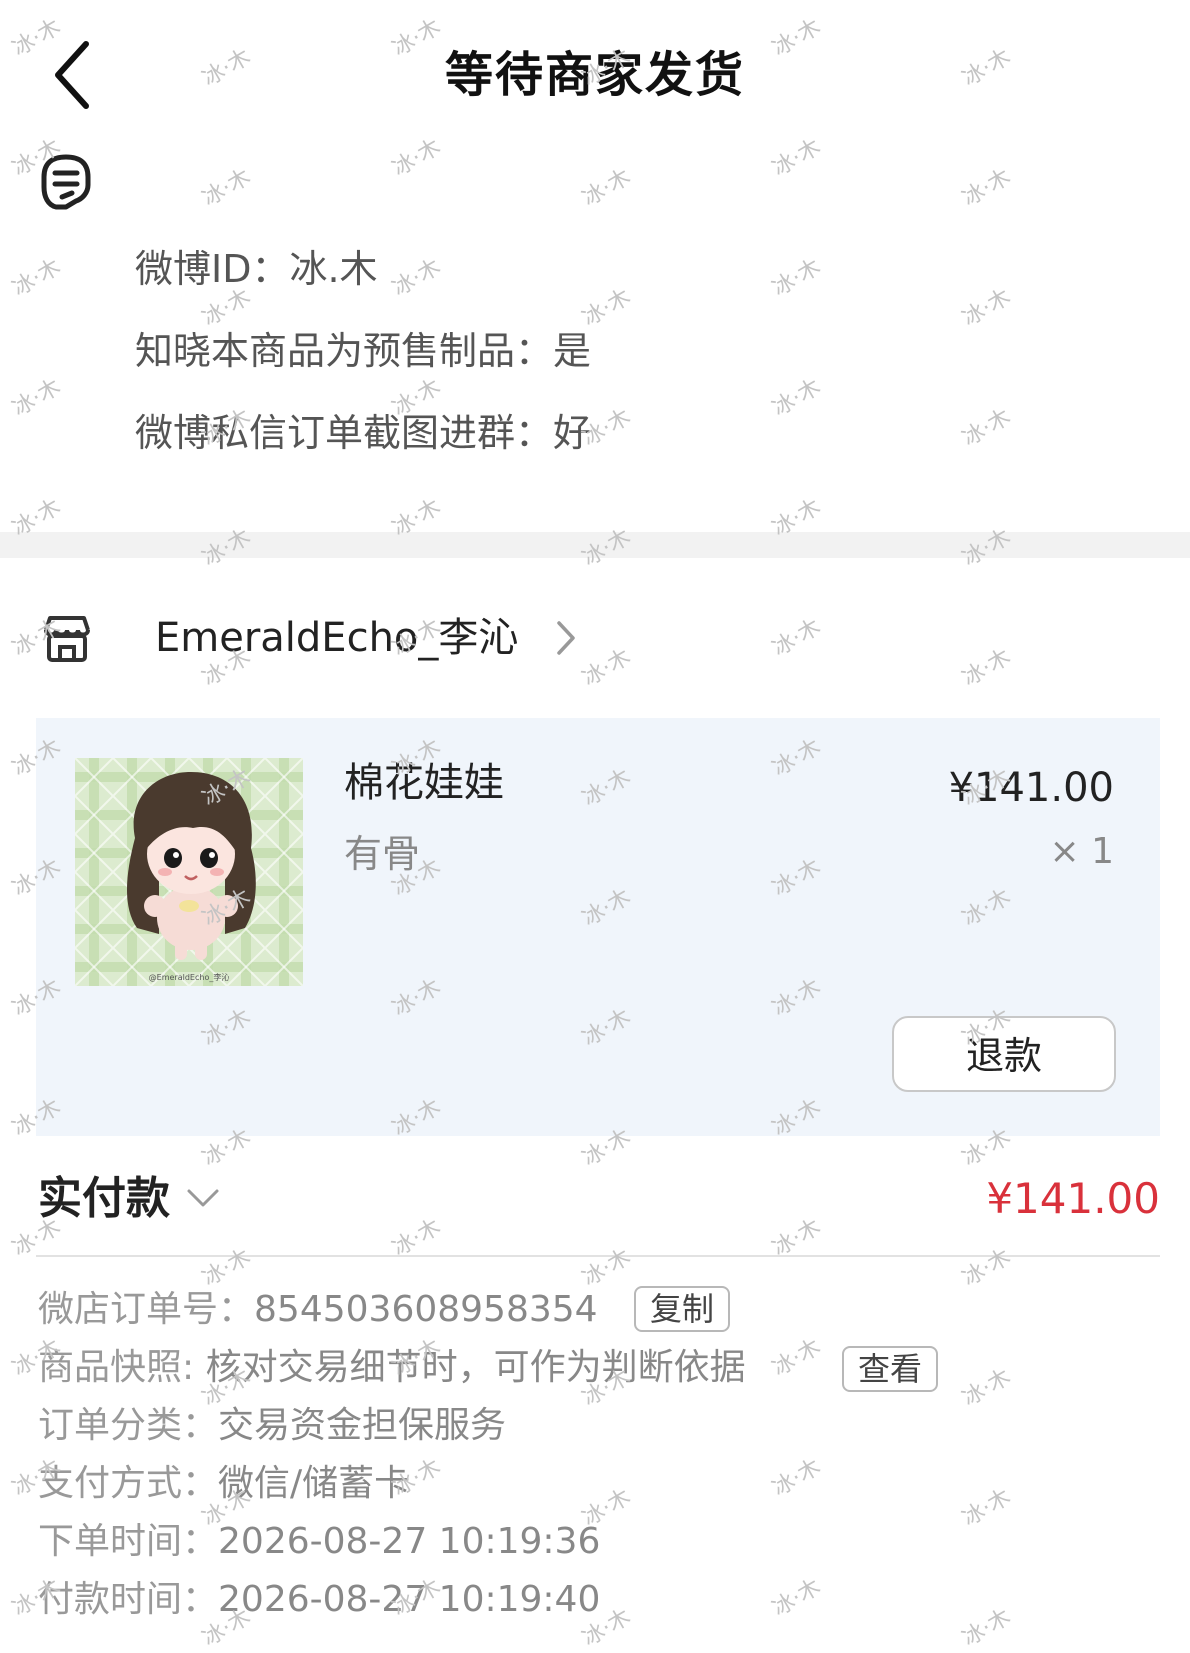 The height and width of the screenshot is (1653, 1190). Describe the element at coordinates (890, 1369) in the screenshot. I see `view-snapshot-button: 查看` at that location.